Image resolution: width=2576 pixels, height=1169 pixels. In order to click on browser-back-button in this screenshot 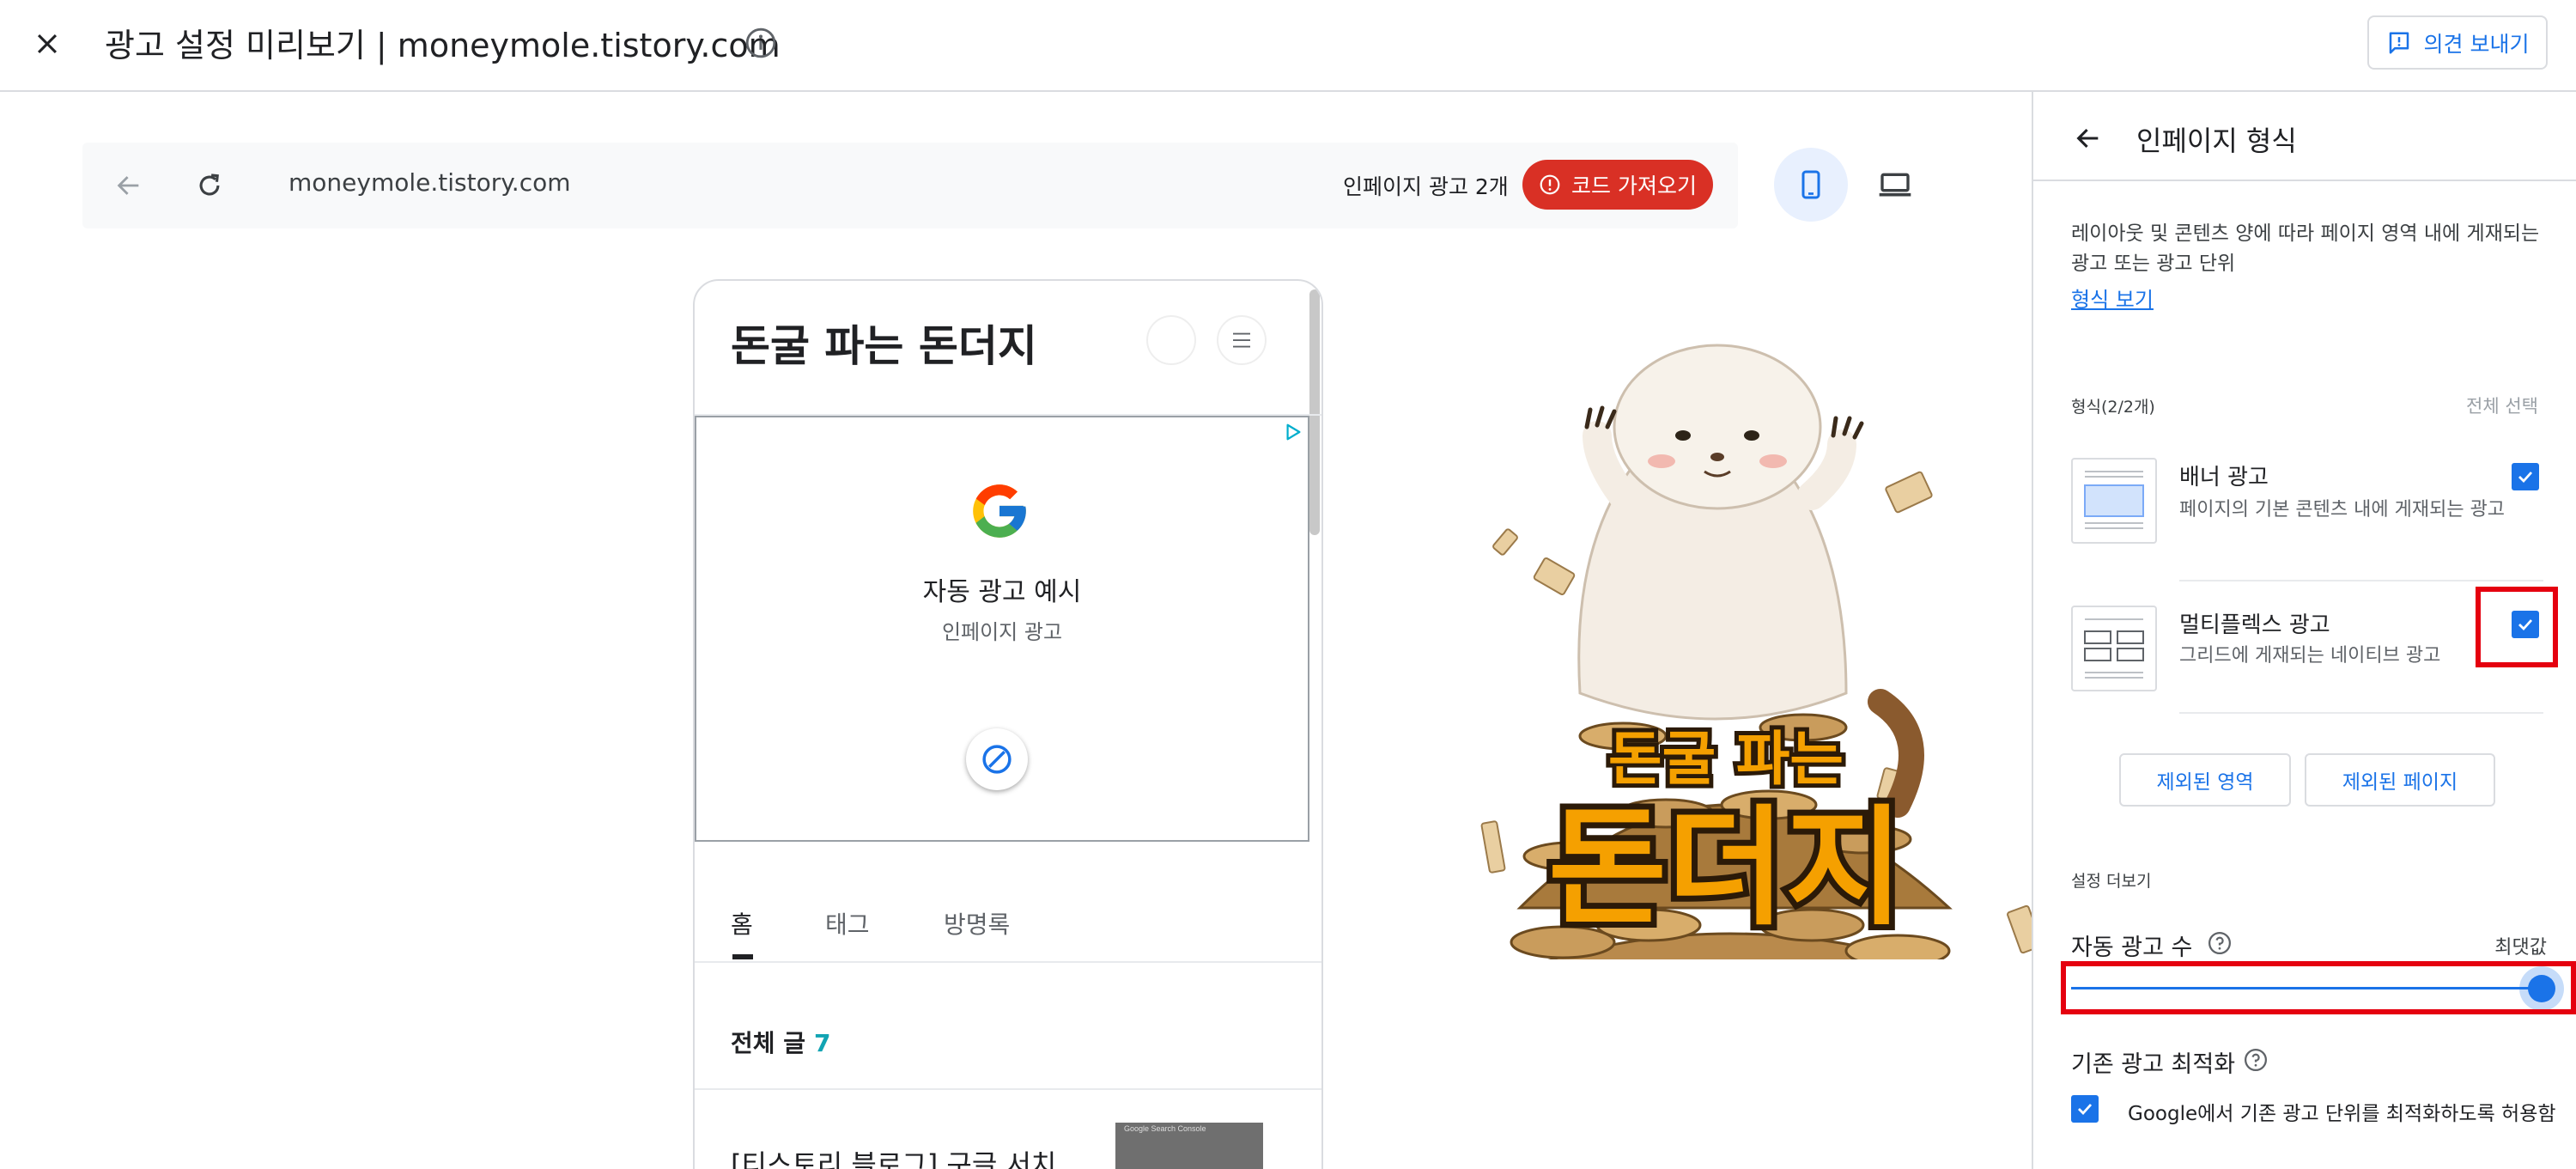, I will do `click(128, 185)`.